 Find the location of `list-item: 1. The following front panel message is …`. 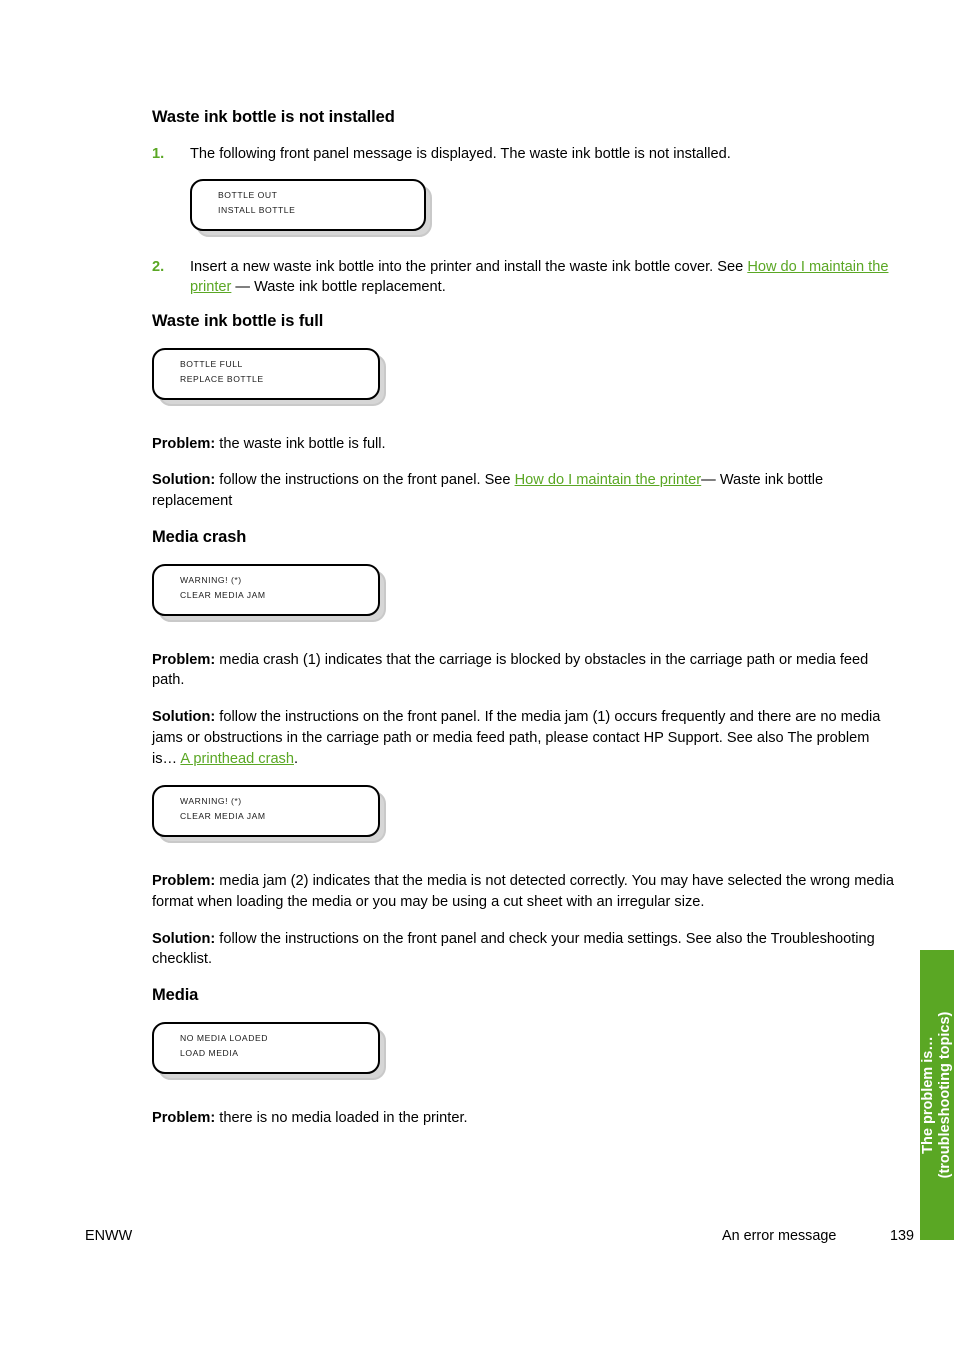

list-item: 1. The following front panel message is … is located at coordinates (524, 154).